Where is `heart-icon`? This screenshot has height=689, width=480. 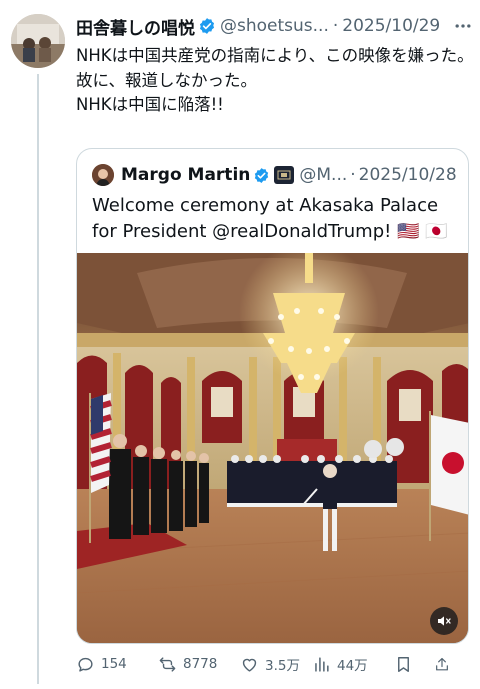 heart-icon is located at coordinates (249, 665).